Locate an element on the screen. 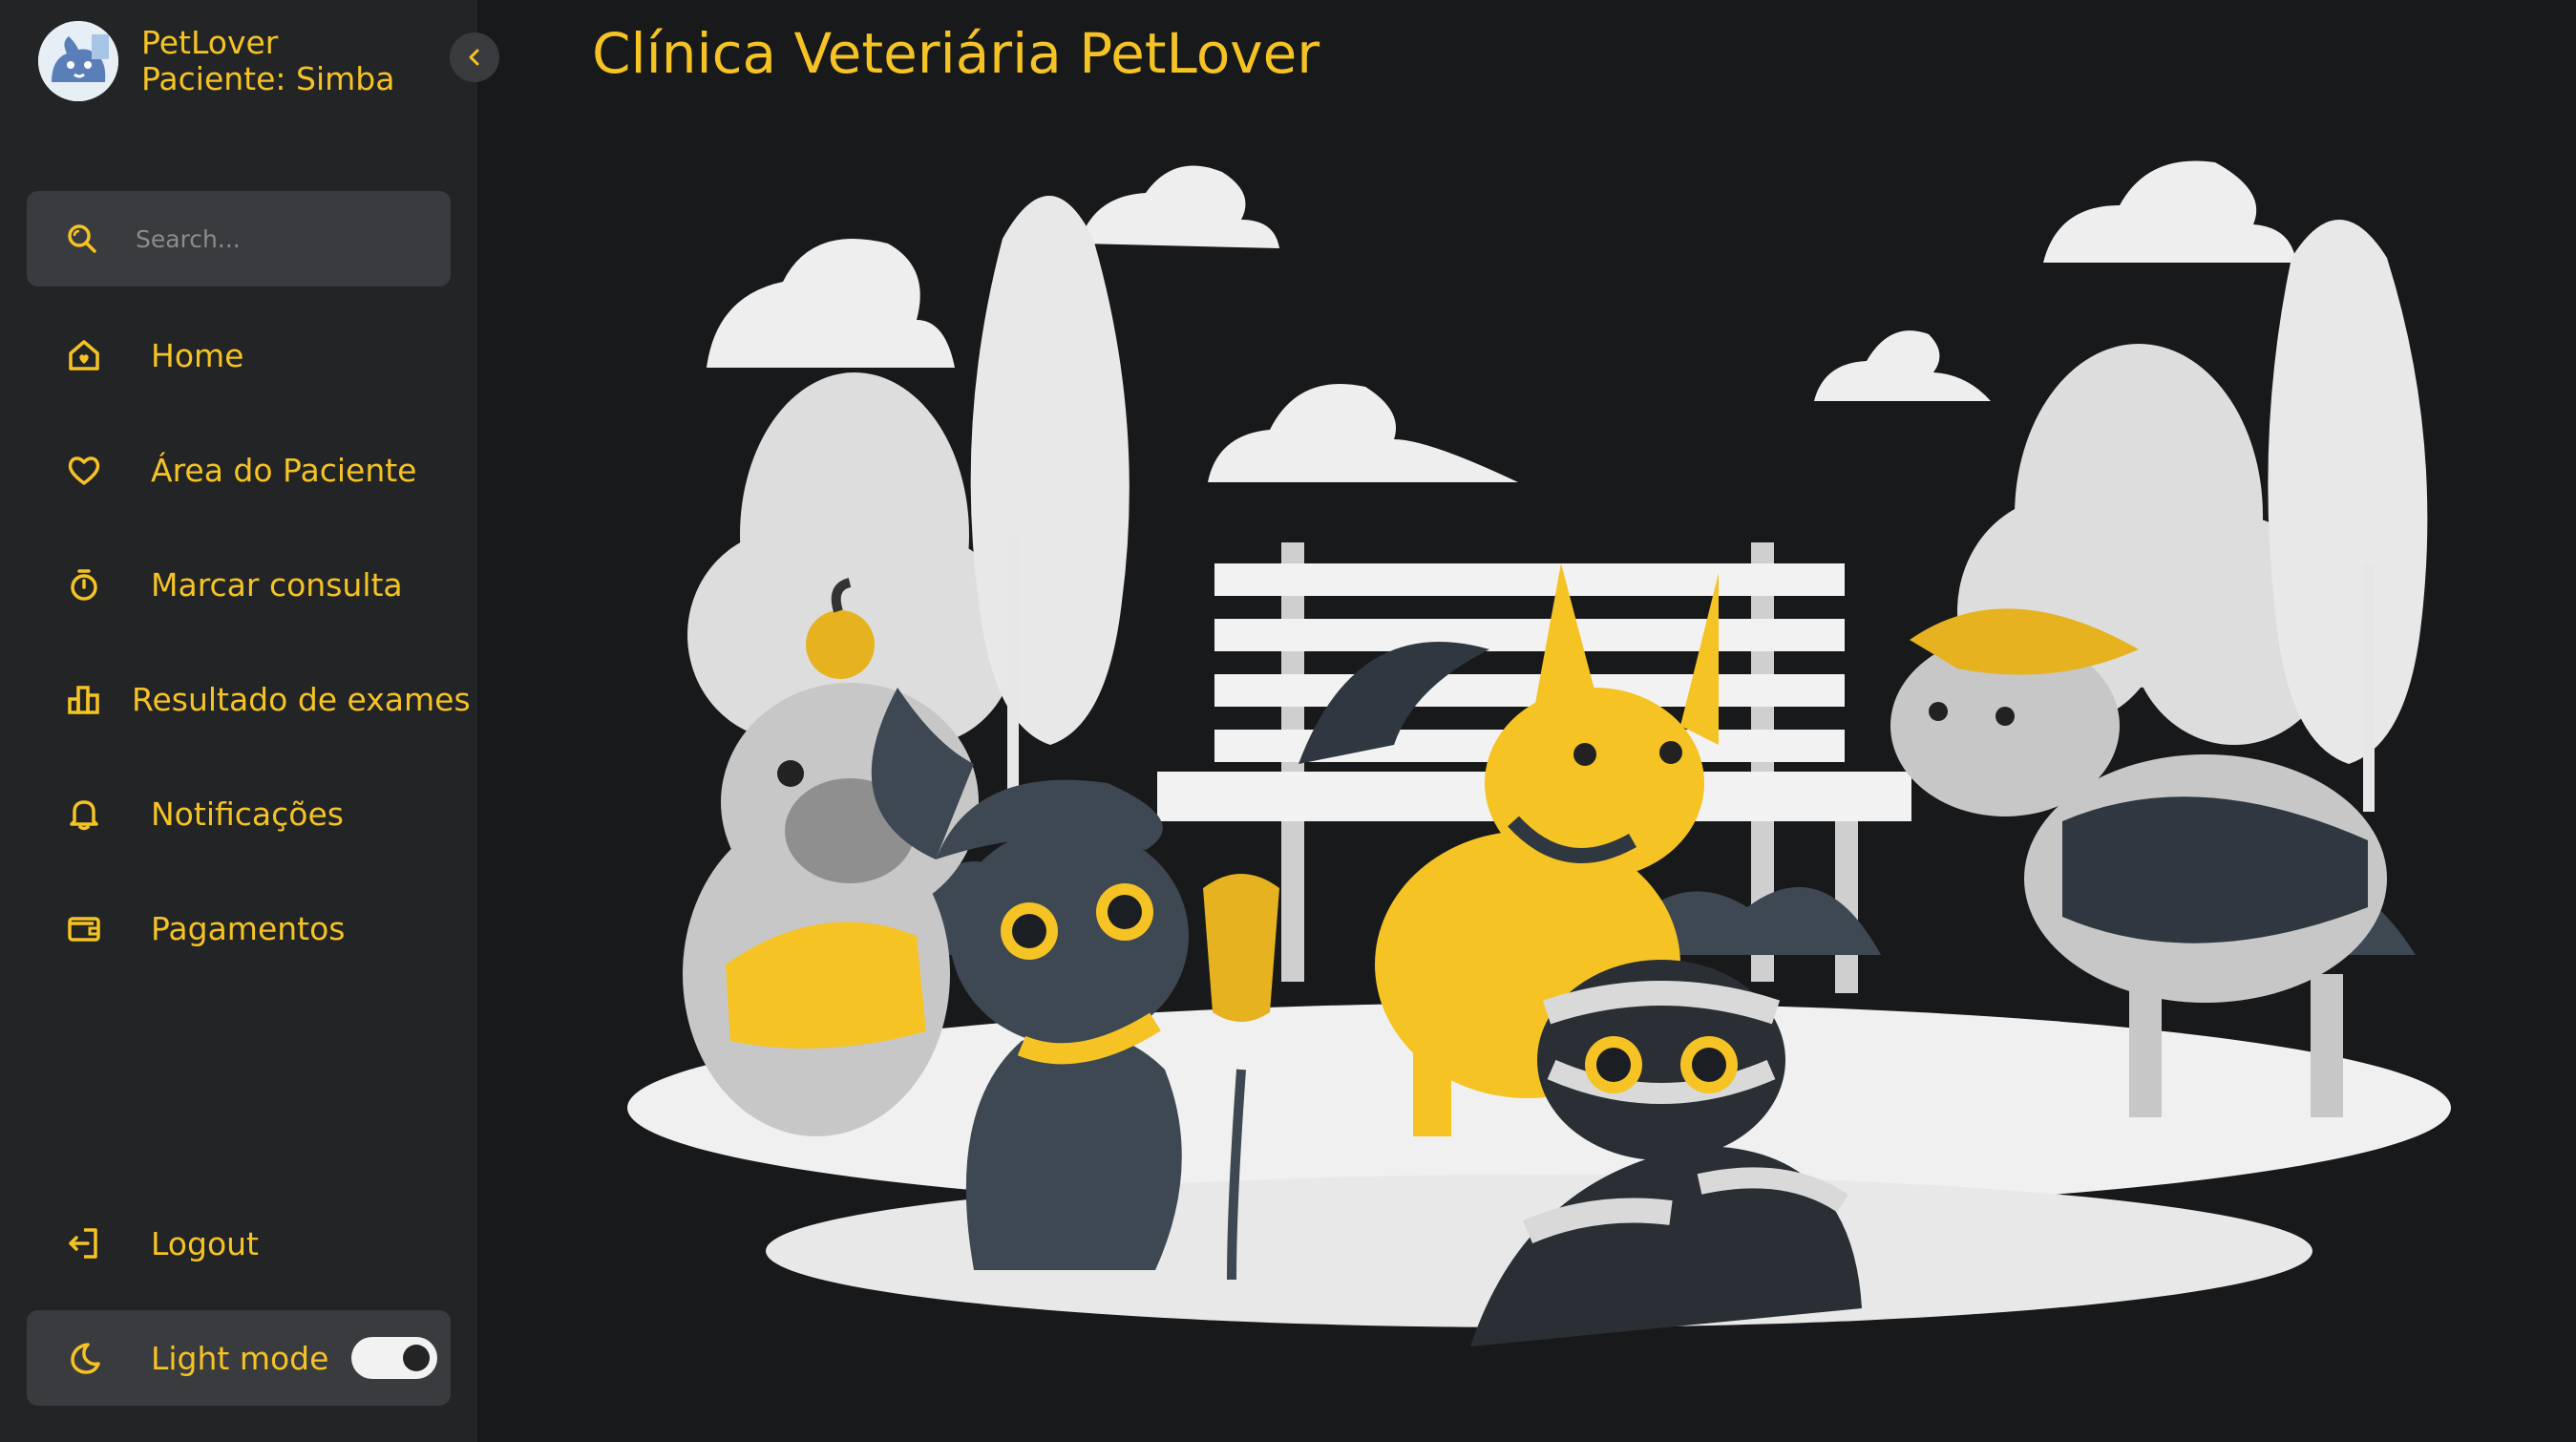 The width and height of the screenshot is (2576, 1442). chevron-left-icon is located at coordinates (474, 57).